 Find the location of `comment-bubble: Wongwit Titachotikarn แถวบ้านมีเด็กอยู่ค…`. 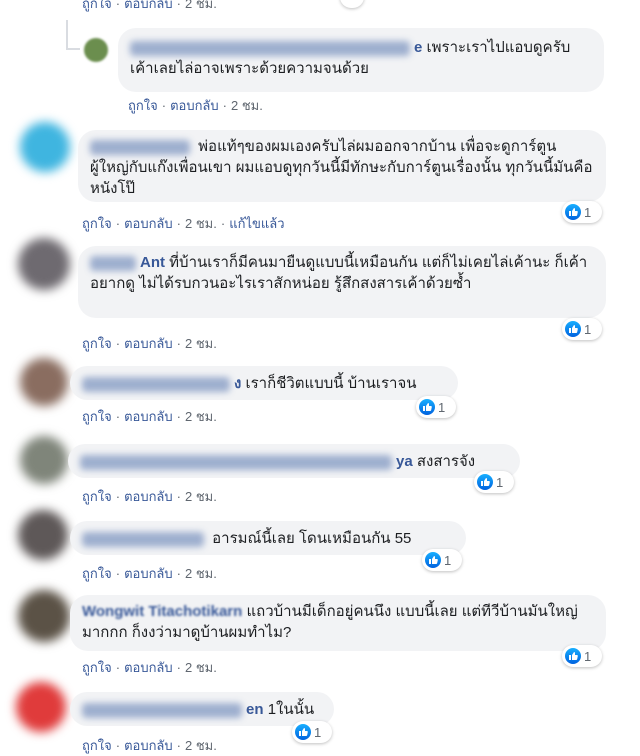

comment-bubble: Wongwit Titachotikarn แถวบ้านมีเด็กอยู่ค… is located at coordinates (338, 623).